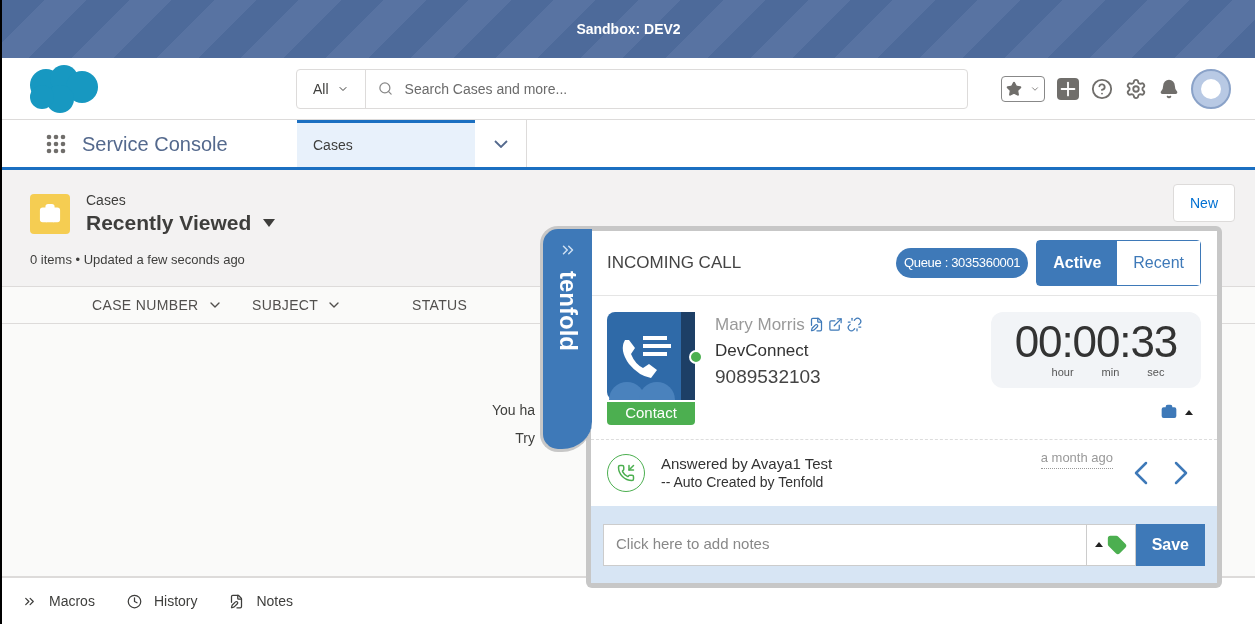 The image size is (1255, 624). I want to click on avatar, so click(1211, 88).